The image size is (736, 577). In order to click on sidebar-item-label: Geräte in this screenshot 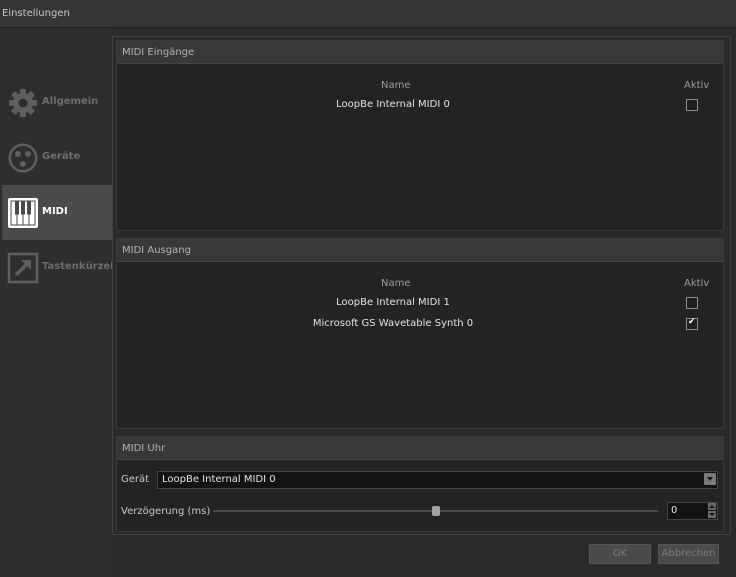, I will do `click(61, 156)`.